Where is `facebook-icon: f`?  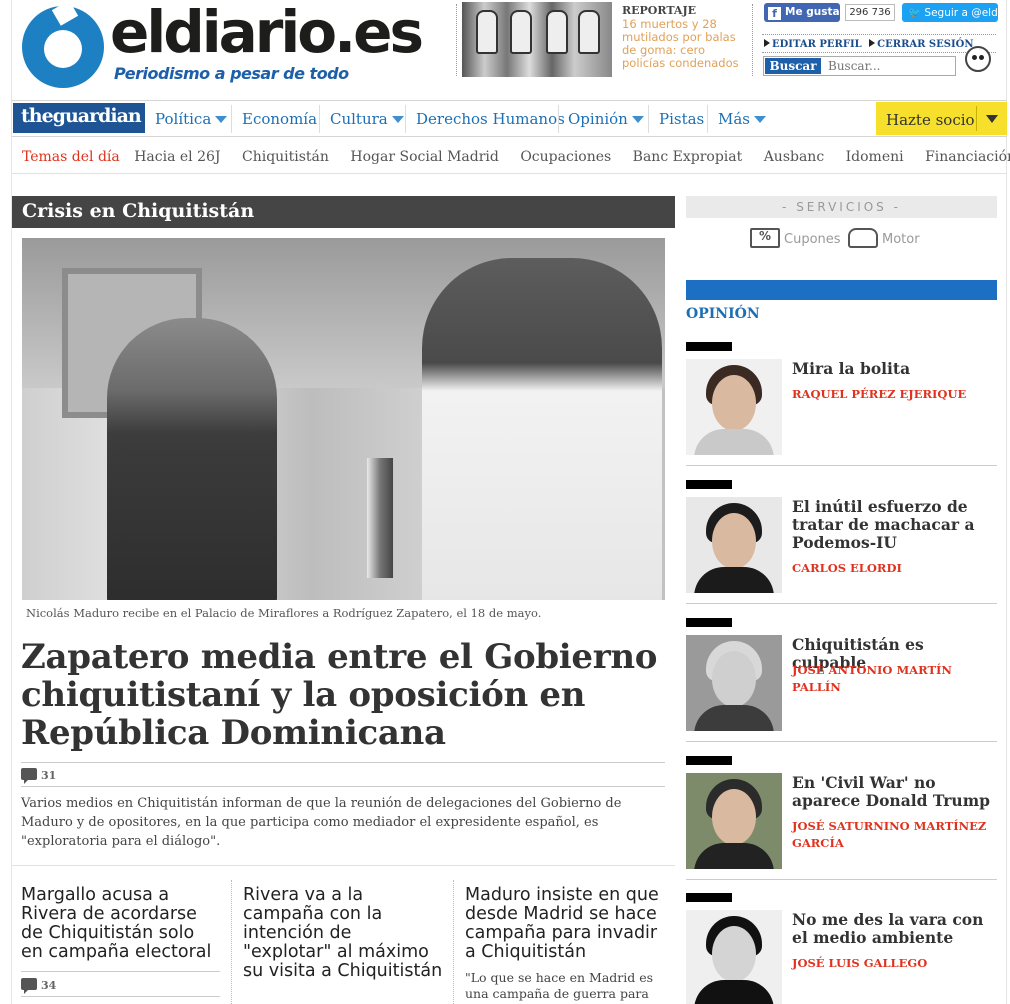
facebook-icon: f is located at coordinates (774, 13).